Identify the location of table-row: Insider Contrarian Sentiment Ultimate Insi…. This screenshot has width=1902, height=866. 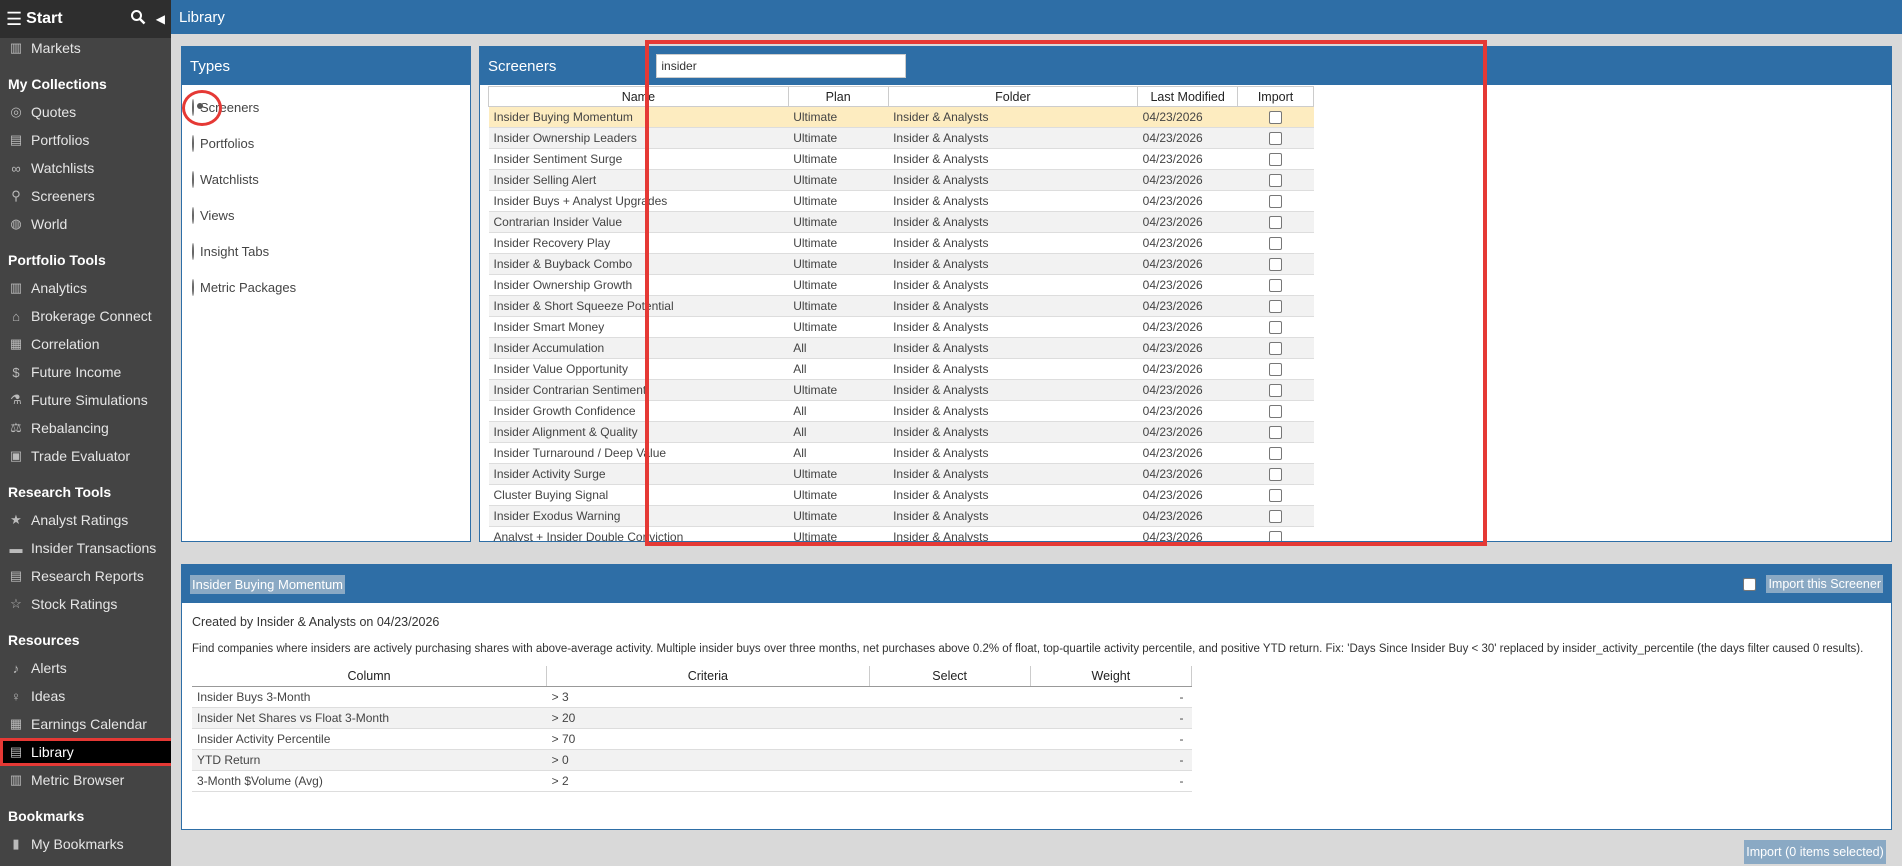
(901, 390).